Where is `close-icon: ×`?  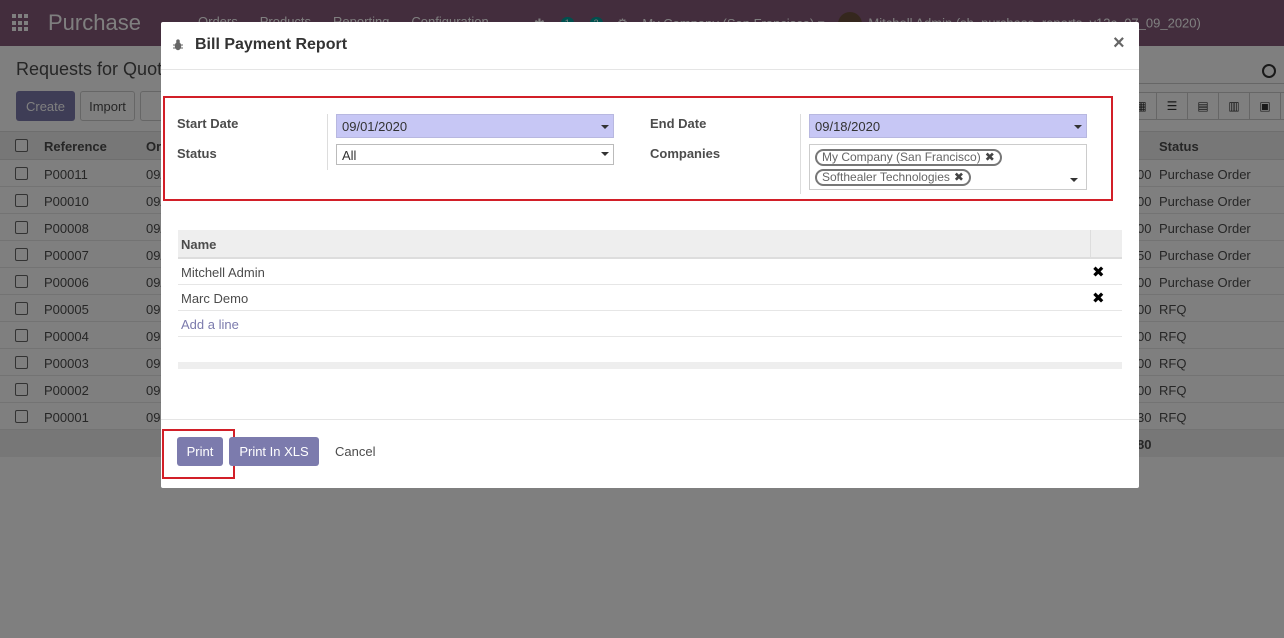
close-icon: × is located at coordinates (1119, 43).